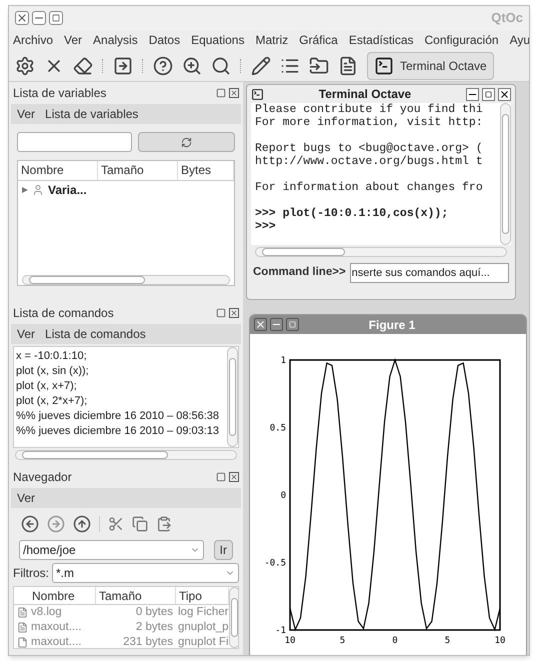  Describe the element at coordinates (271, 40) in the screenshot. I see `menu-item: Matriz` at that location.